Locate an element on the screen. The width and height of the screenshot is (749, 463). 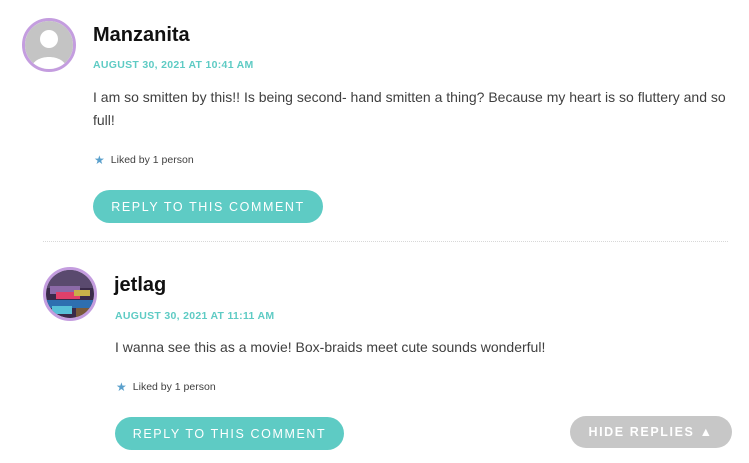
comment-date-link: AUGUST 30, 2021 AT 10:41 AM is located at coordinates (173, 65).